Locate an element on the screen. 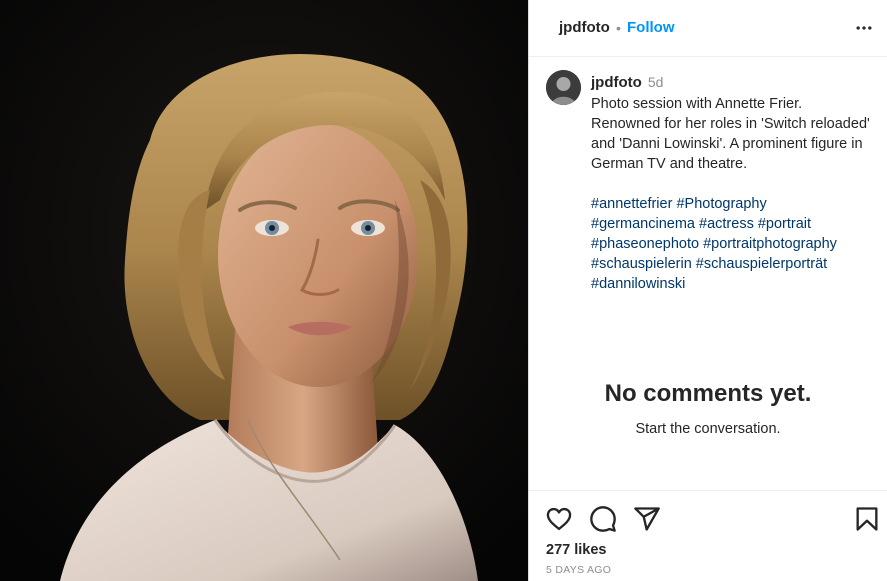  hashtag: #schauspielerin is located at coordinates (641, 264).